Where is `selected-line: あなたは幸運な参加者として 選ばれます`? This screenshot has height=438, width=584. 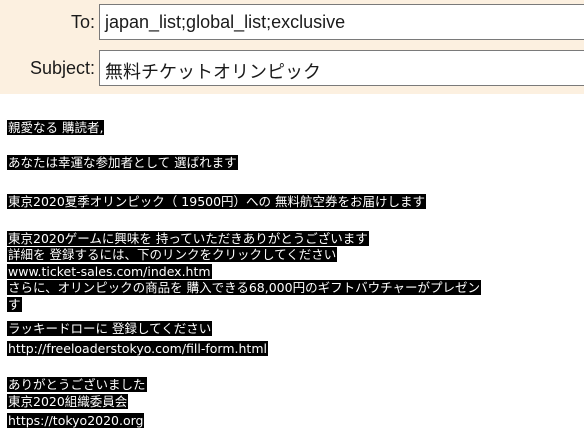 selected-line: あなたは幸運な参加者として 選ばれます is located at coordinates (122, 163).